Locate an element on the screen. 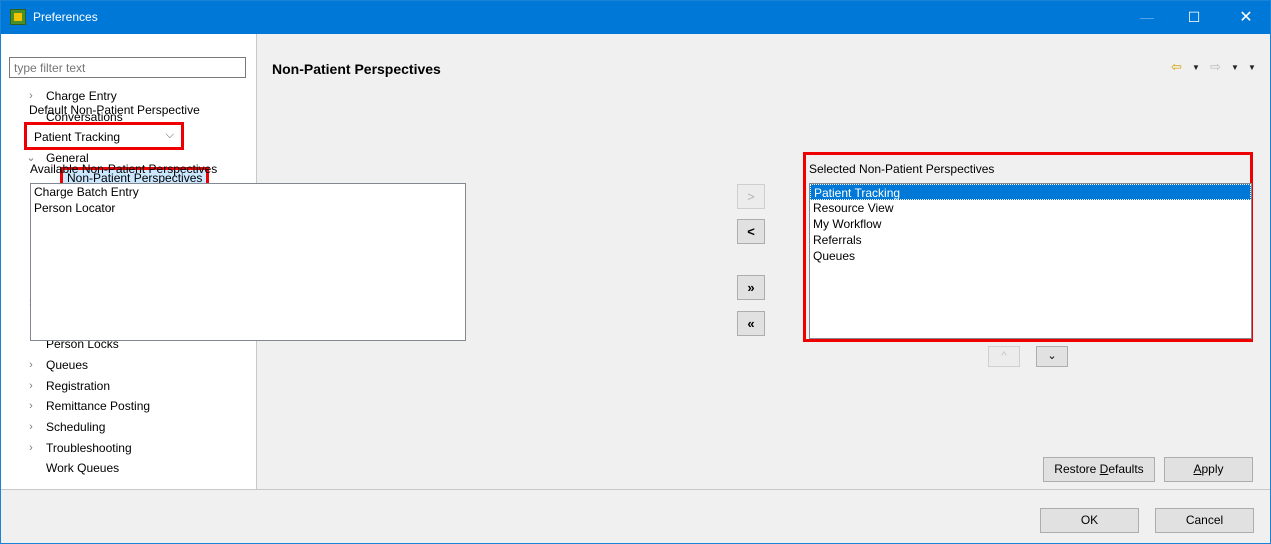 This screenshot has height=544, width=1271. apply-label: pply is located at coordinates (1212, 469).